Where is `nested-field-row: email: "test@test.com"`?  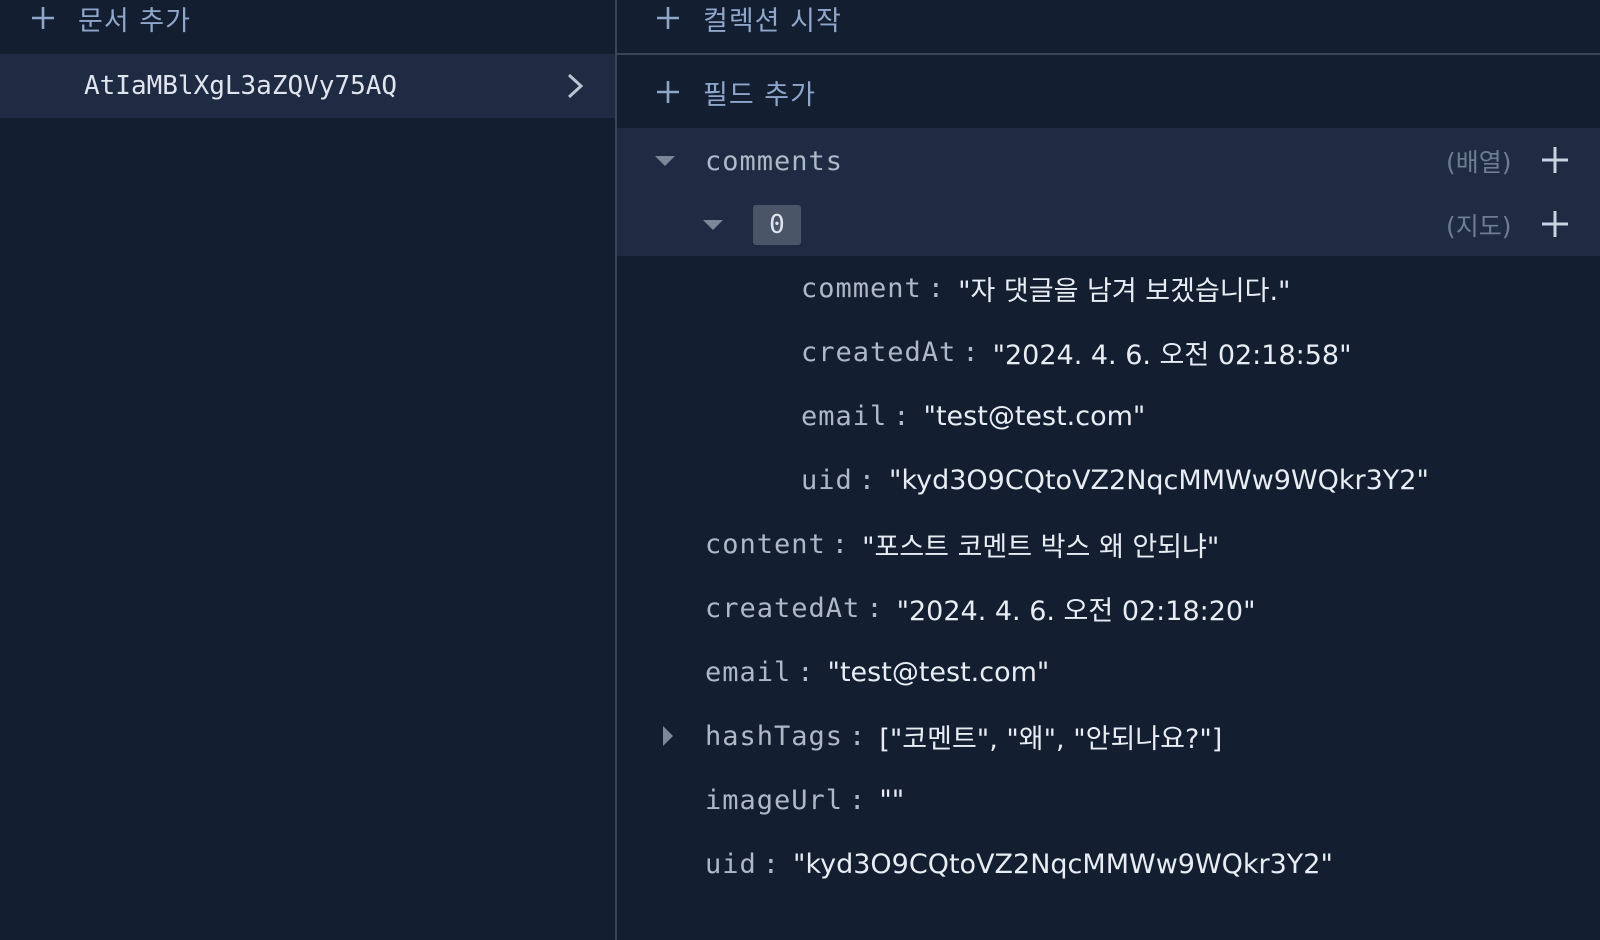
nested-field-row: email: "test@test.com" is located at coordinates (973, 416).